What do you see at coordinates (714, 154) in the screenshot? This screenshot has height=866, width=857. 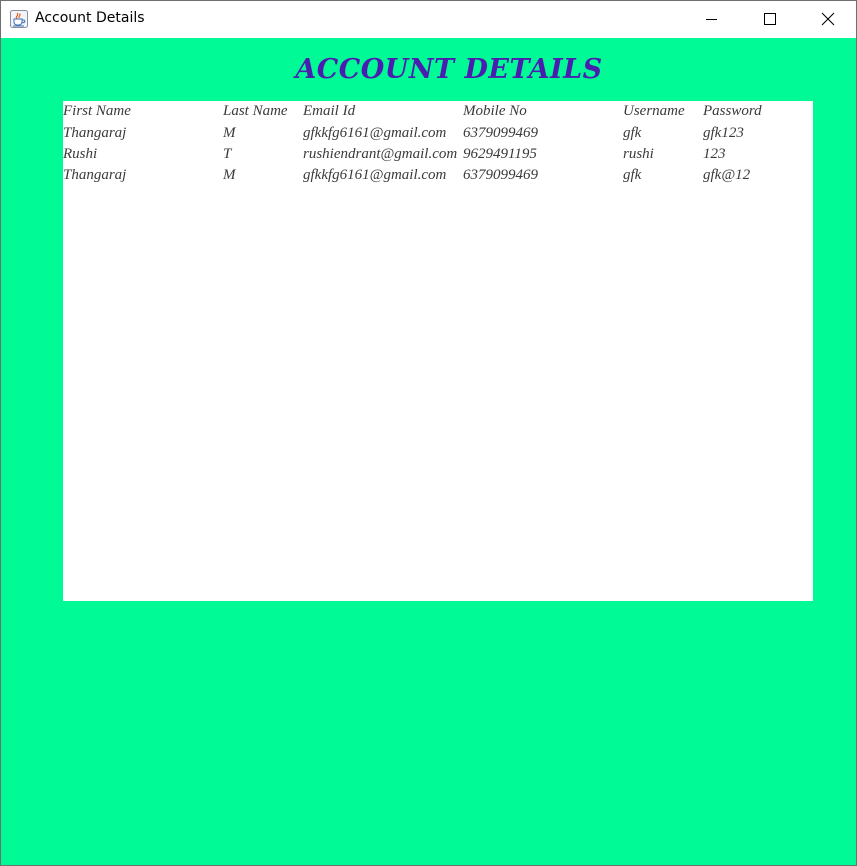 I see `cell-password: 123` at bounding box center [714, 154].